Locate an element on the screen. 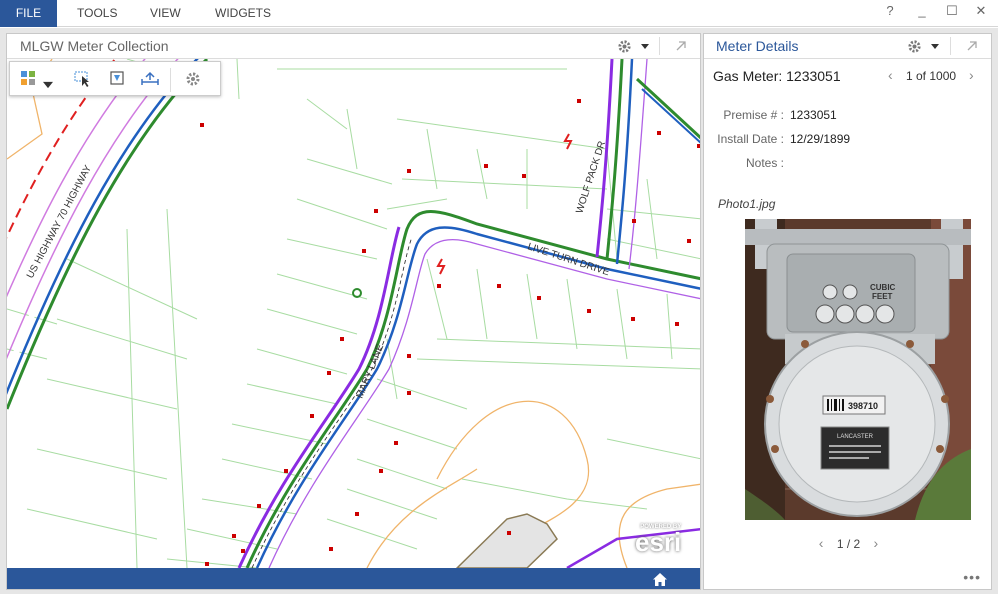 This screenshot has width=998, height=594. detail-panel-title: Meter Details is located at coordinates (757, 46).